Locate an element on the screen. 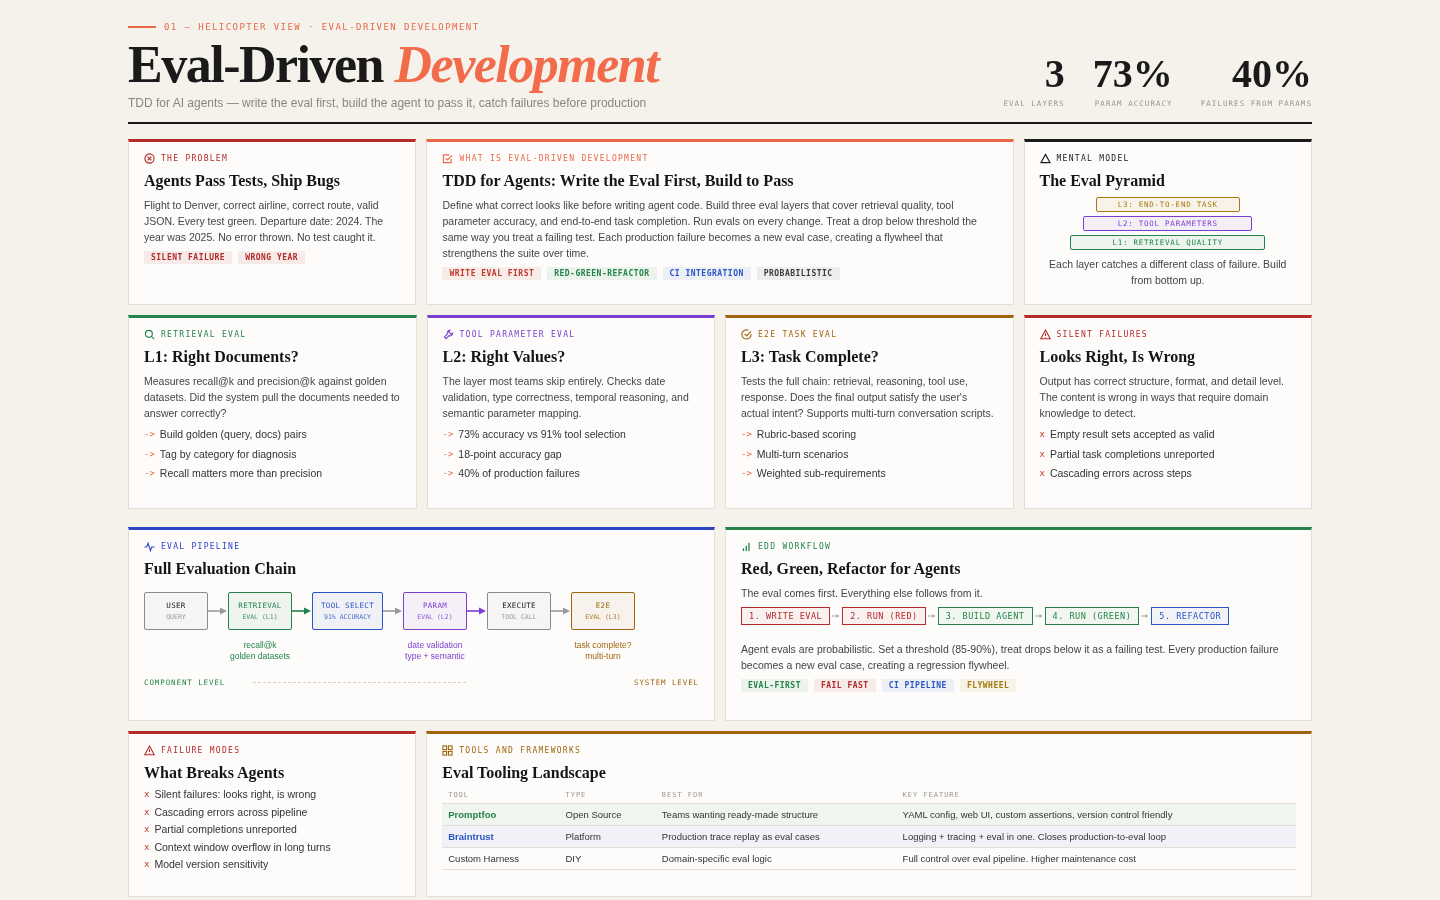 This screenshot has height=900, width=1440. card-kicker: MENTAL MODEL is located at coordinates (1093, 158).